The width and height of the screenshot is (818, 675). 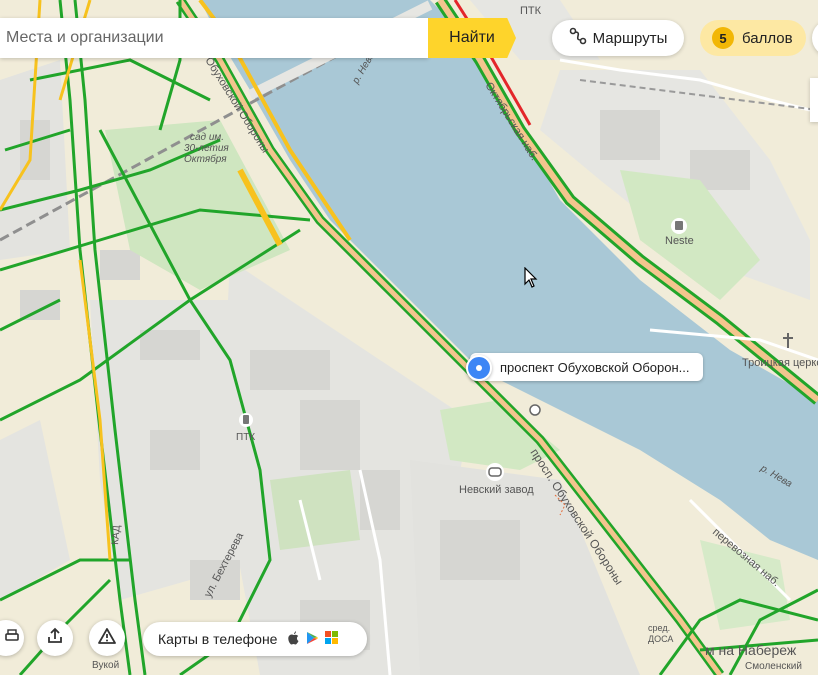 What do you see at coordinates (535, 410) in the screenshot?
I see `point-poi-icon` at bounding box center [535, 410].